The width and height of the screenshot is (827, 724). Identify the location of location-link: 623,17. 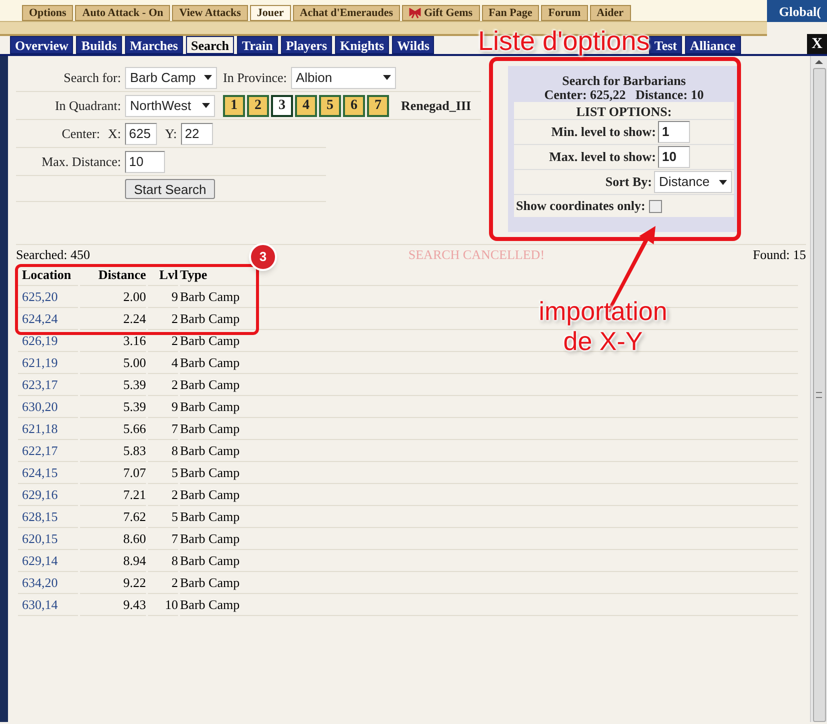
(48, 385).